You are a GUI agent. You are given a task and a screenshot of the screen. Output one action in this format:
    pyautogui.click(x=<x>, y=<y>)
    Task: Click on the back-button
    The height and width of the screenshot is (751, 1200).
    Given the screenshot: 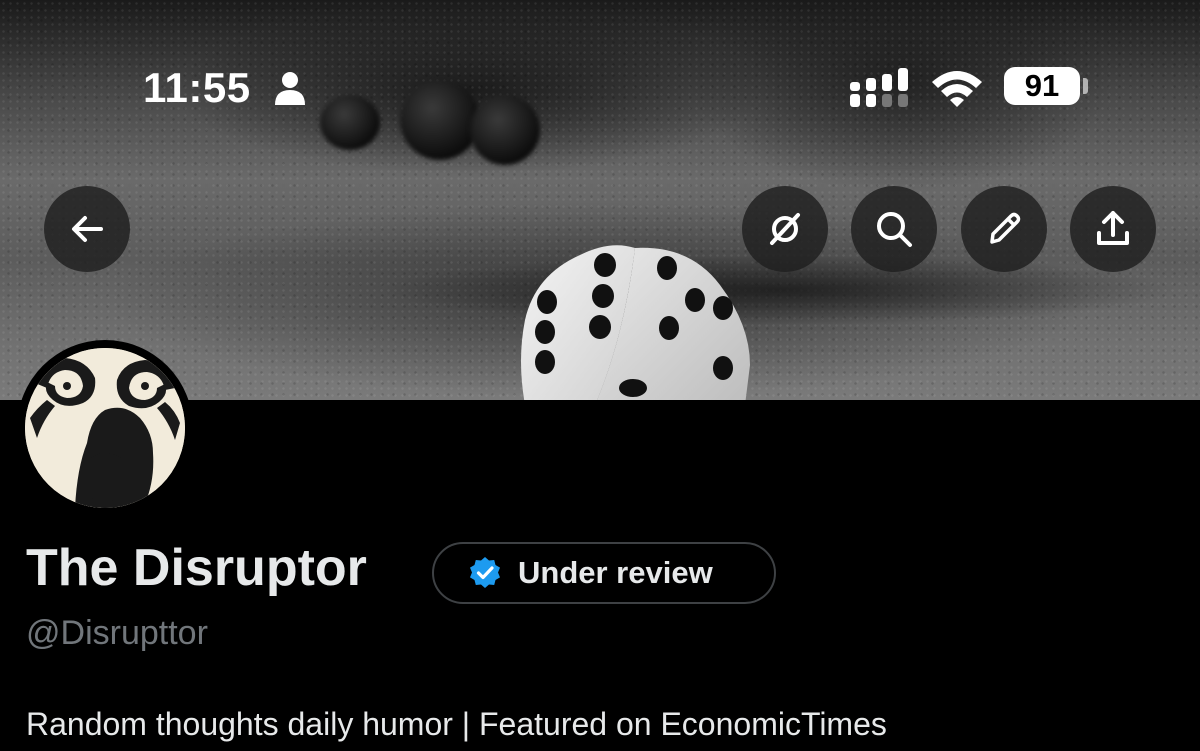 What is the action you would take?
    pyautogui.click(x=87, y=229)
    